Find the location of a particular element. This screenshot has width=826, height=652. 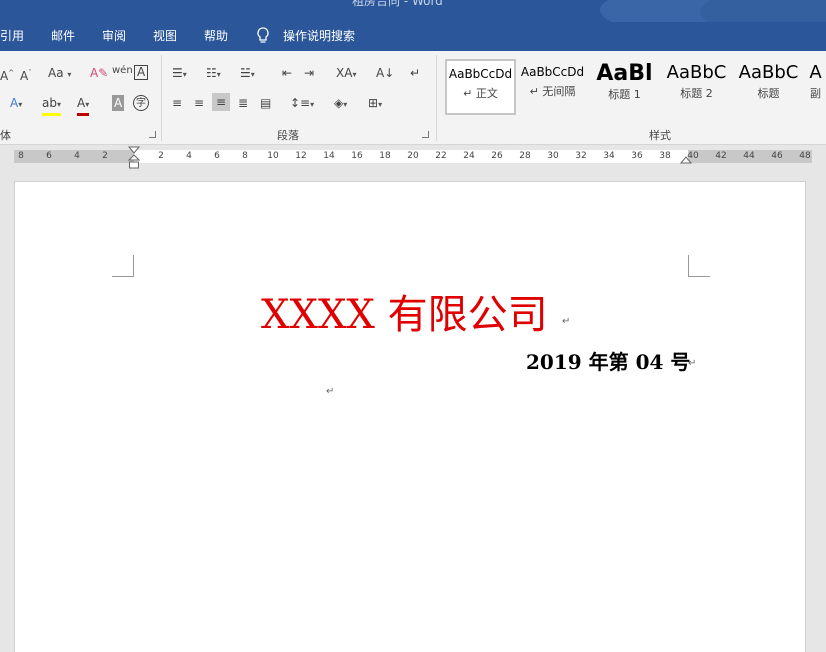

ruler-tick: 18 is located at coordinates (385, 156).